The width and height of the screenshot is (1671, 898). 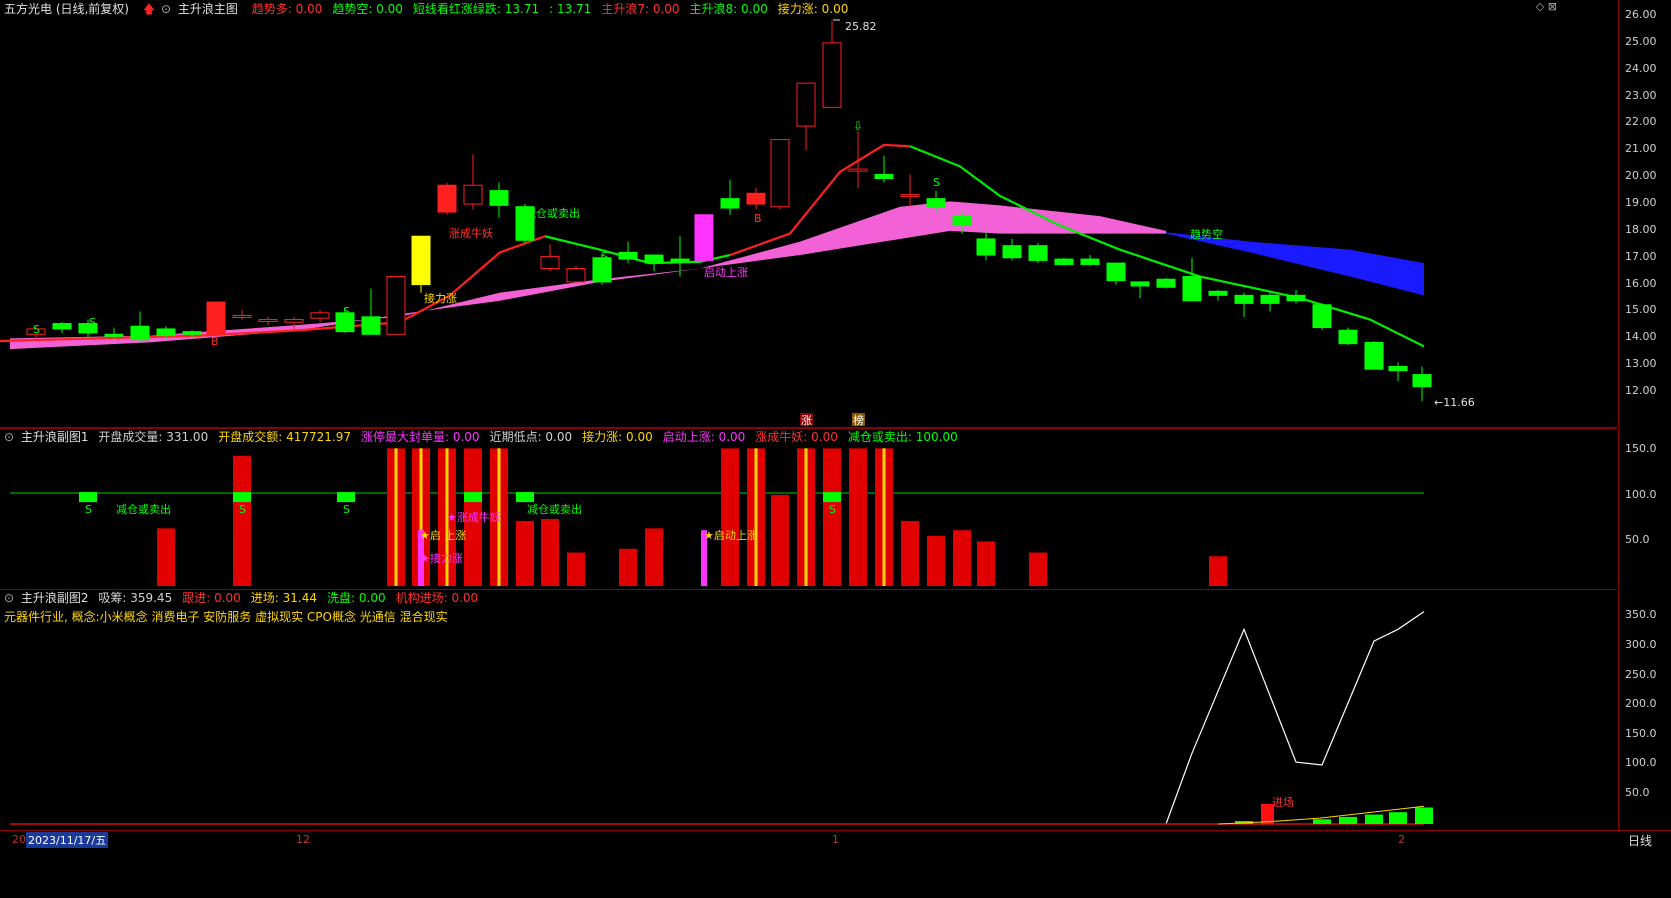 I want to click on low-price-label: ←11.66, so click(x=1454, y=402).